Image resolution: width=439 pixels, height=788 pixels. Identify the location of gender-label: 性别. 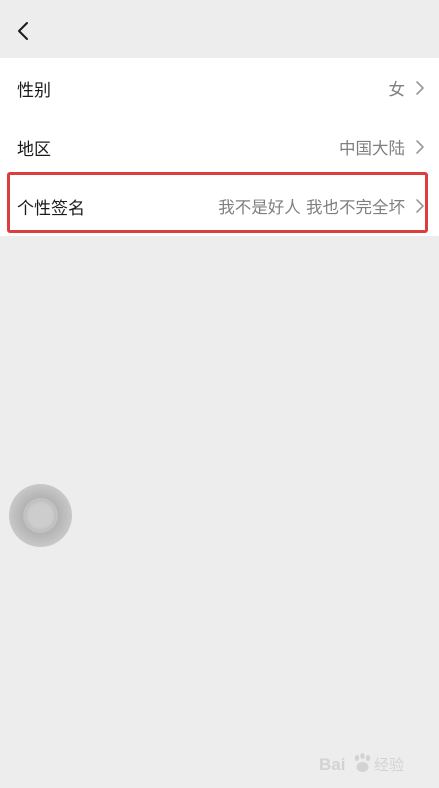
(34, 90).